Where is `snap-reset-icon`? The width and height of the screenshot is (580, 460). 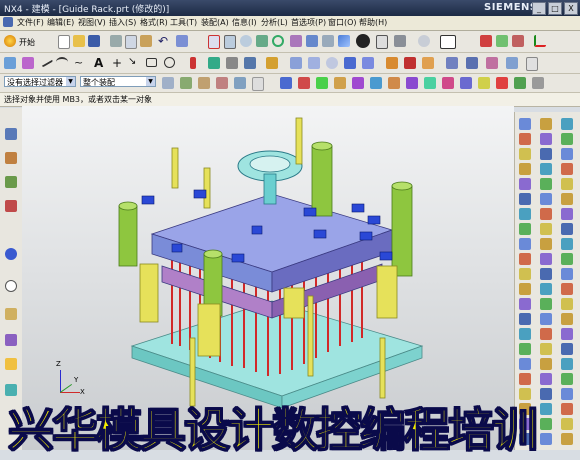 snap-reset-icon is located at coordinates (538, 83).